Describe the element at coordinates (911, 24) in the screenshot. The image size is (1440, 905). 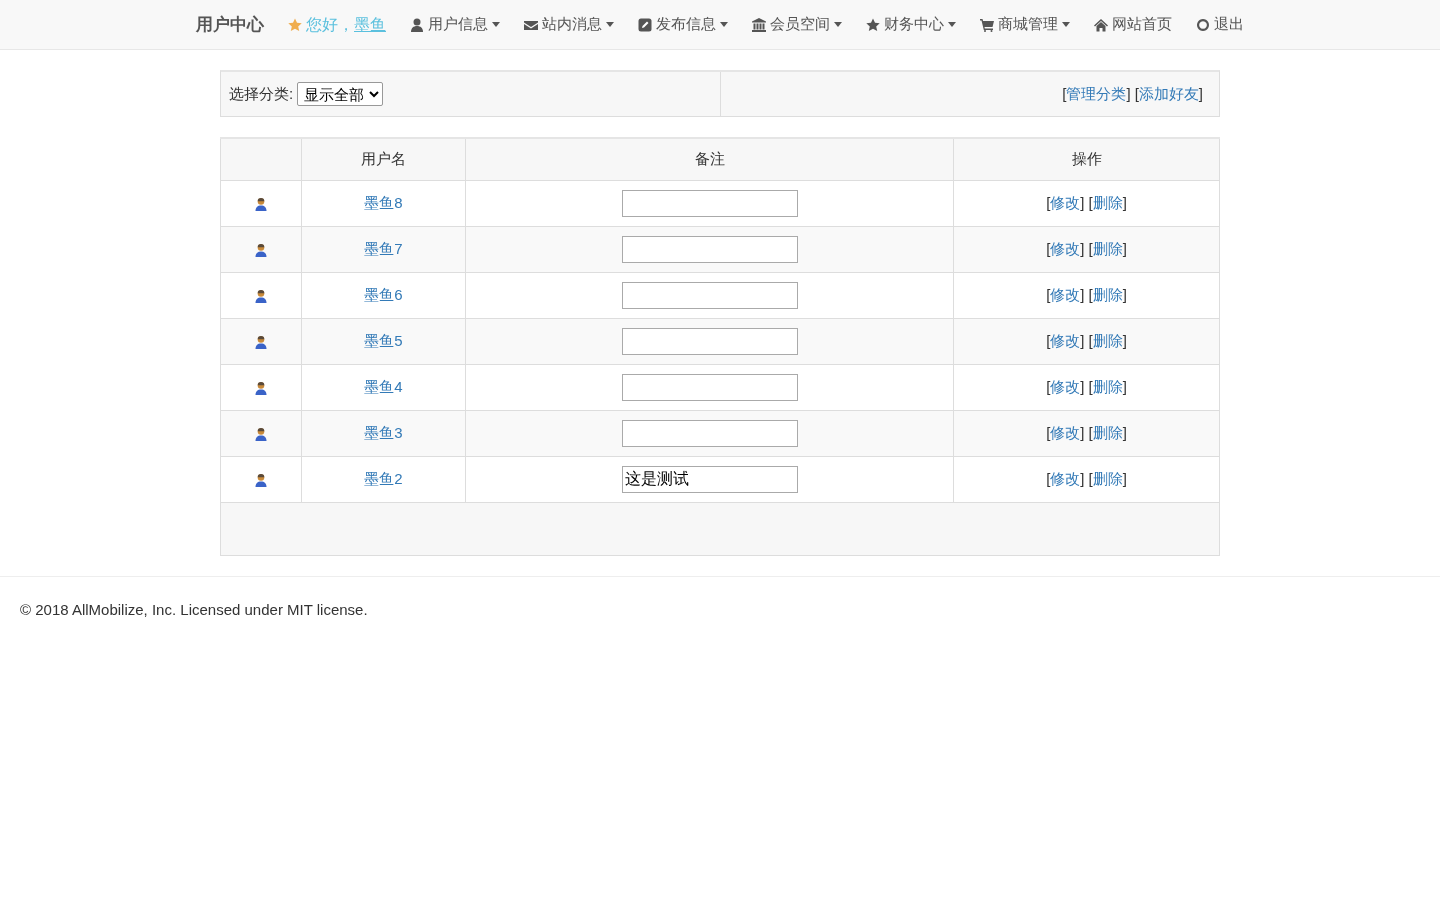
I see `nav-menu-item: 财务中心` at that location.